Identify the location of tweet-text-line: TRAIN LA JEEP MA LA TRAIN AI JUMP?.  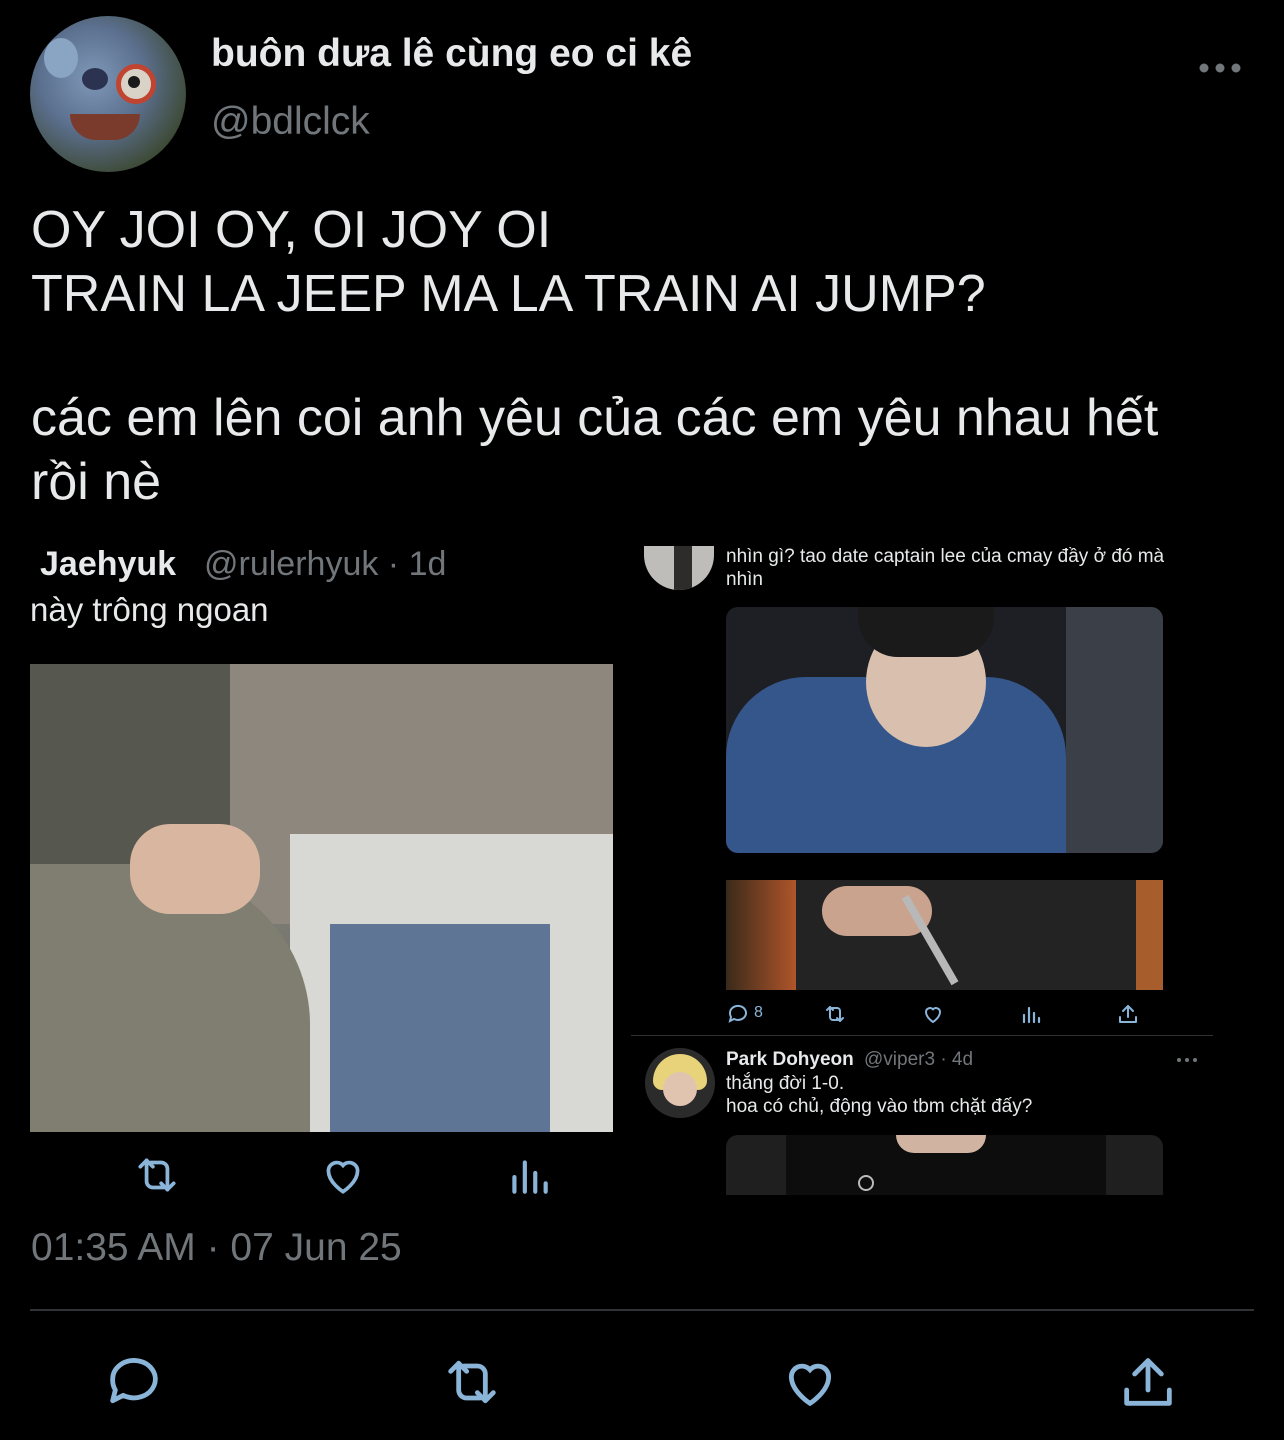
(508, 294).